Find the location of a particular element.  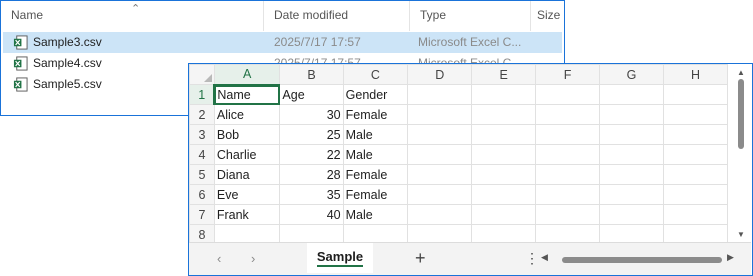

cell-c5: Female is located at coordinates (375, 174).